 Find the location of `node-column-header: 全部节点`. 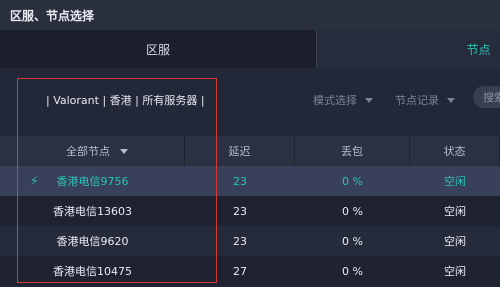

node-column-header: 全部节点 is located at coordinates (88, 151).